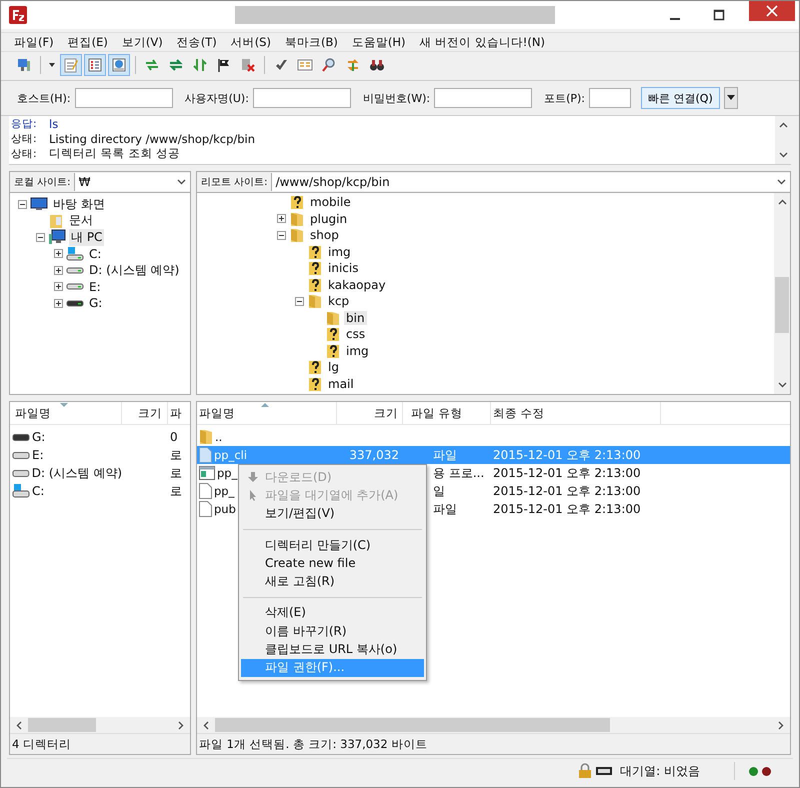  What do you see at coordinates (42, 182) in the screenshot?
I see `site-label: 로컬 사이트:` at bounding box center [42, 182].